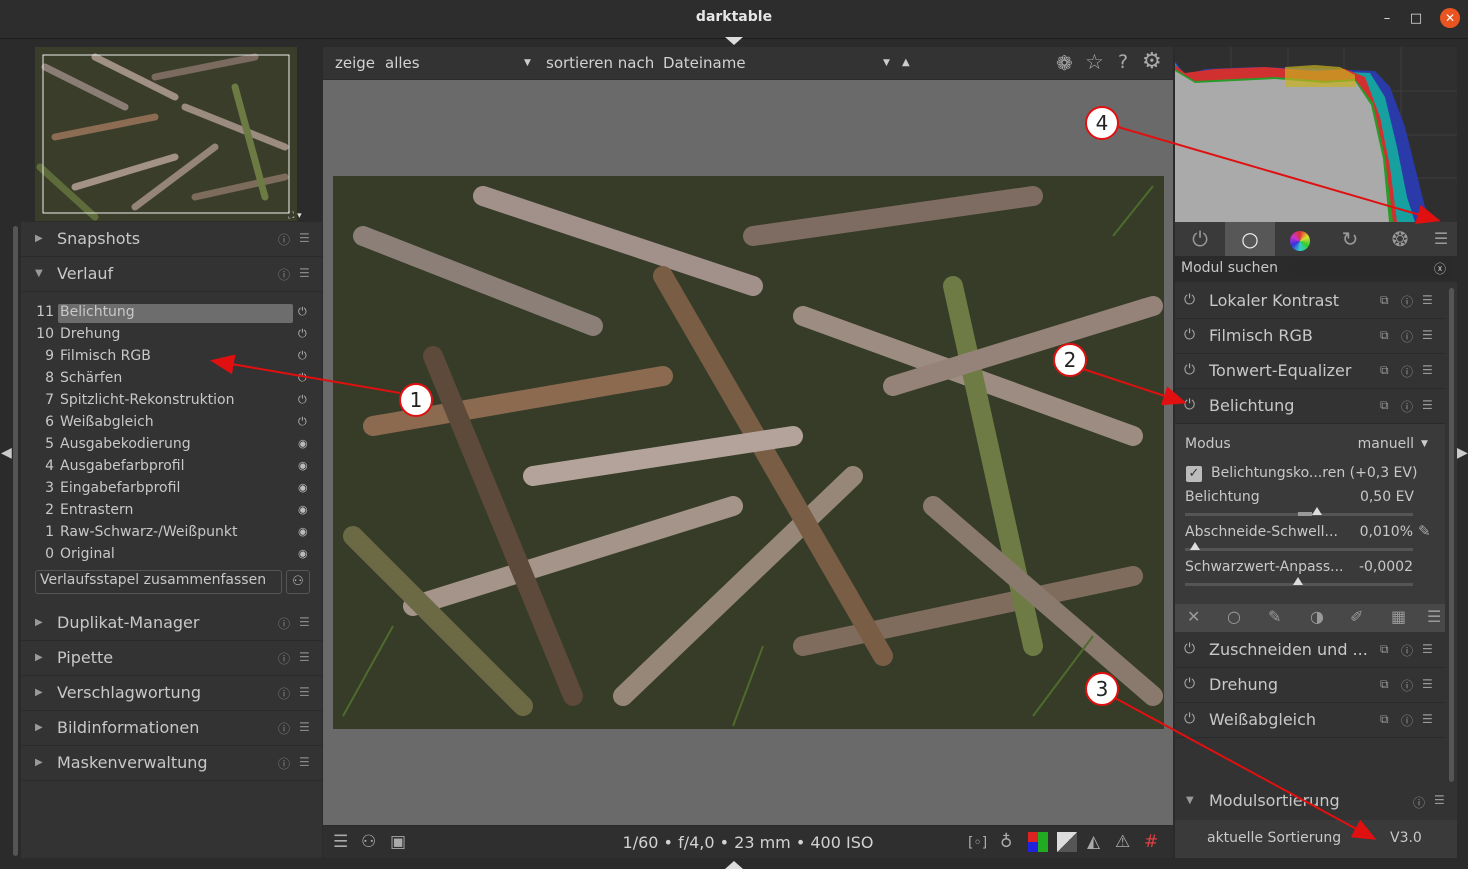  Describe the element at coordinates (1387, 19) in the screenshot. I see `minimize-button: –` at that location.